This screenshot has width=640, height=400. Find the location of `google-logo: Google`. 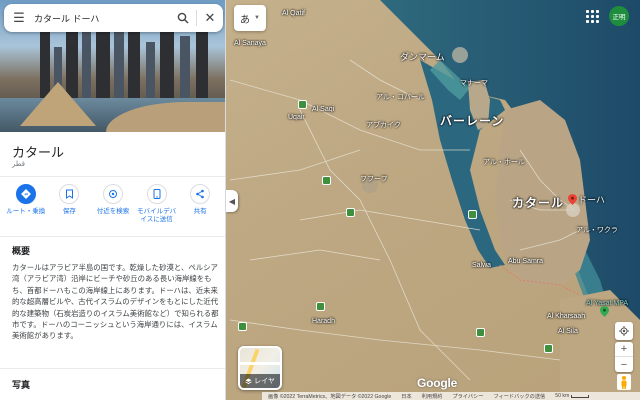

google-logo: Google is located at coordinates (437, 383).